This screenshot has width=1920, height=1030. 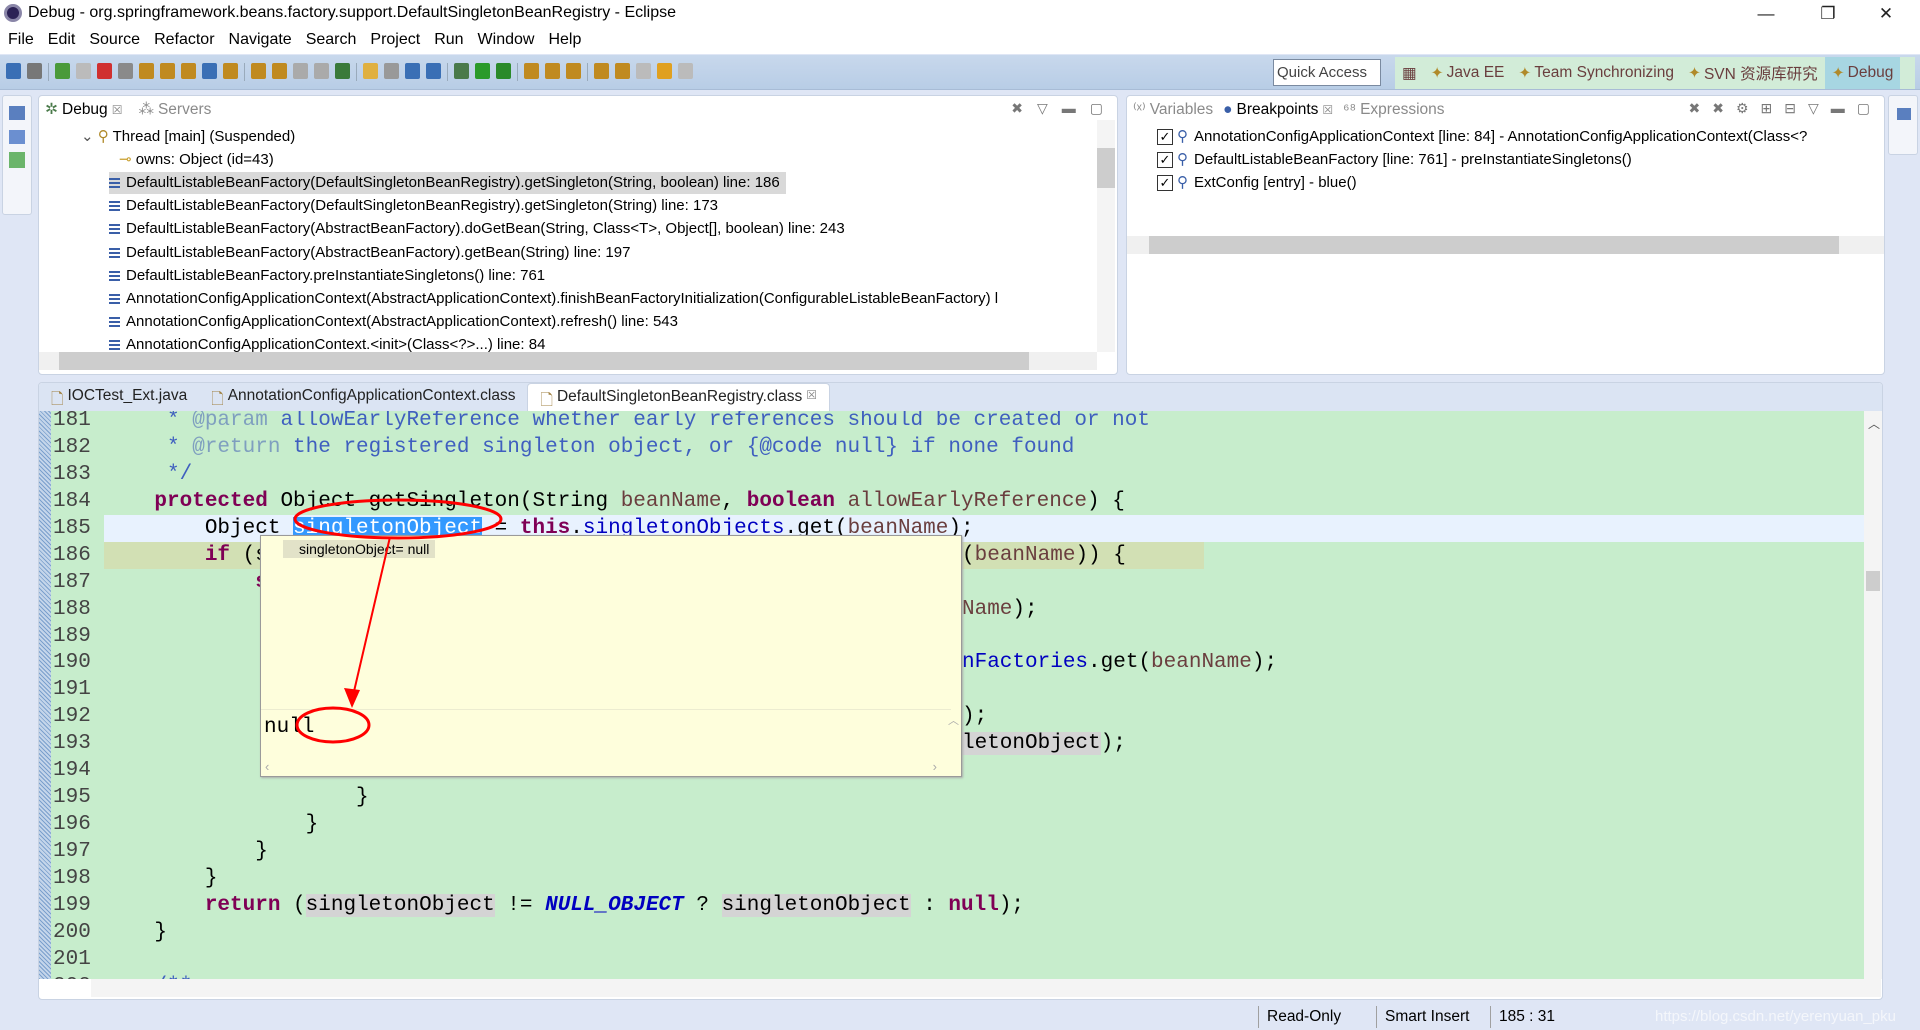 I want to click on status-insert-mode: Smart Insert, so click(x=1422, y=1017).